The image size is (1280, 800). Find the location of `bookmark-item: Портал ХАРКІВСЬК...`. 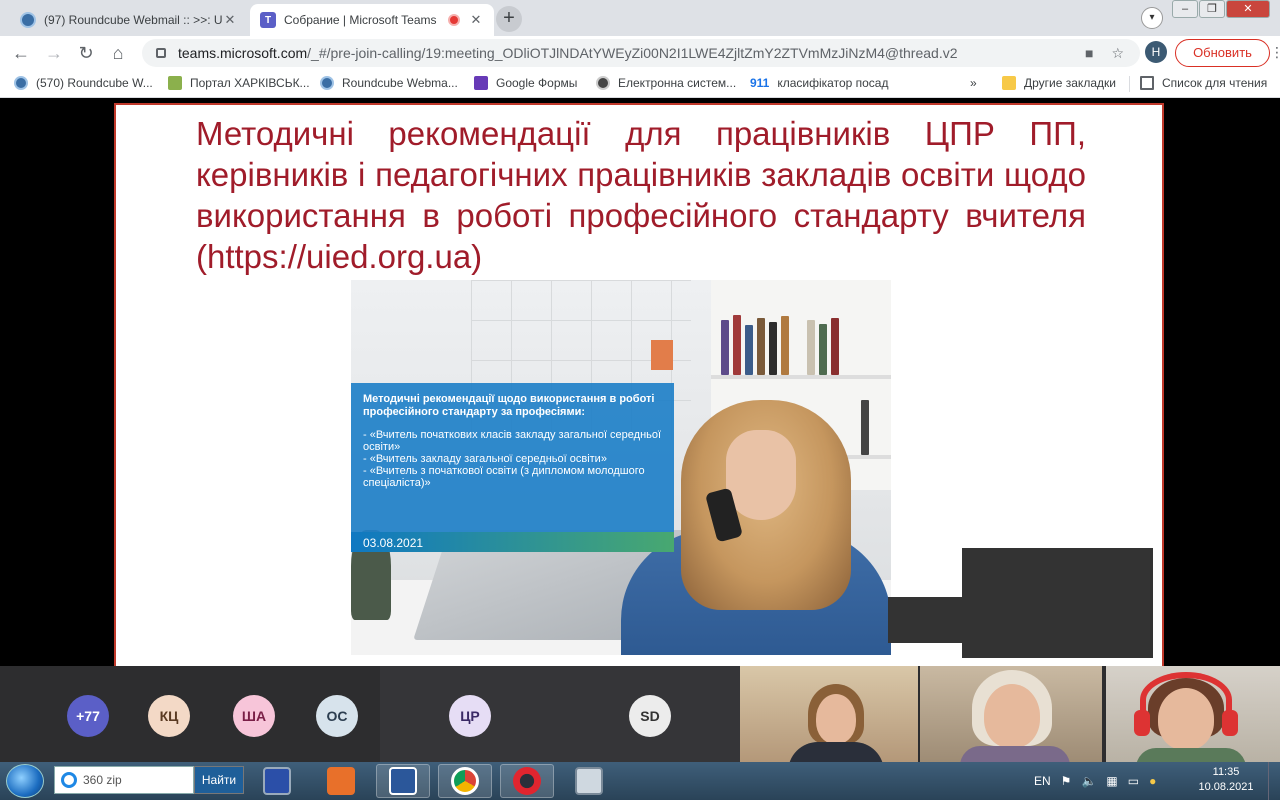

bookmark-item: Портал ХАРКІВСЬК... is located at coordinates (239, 83).